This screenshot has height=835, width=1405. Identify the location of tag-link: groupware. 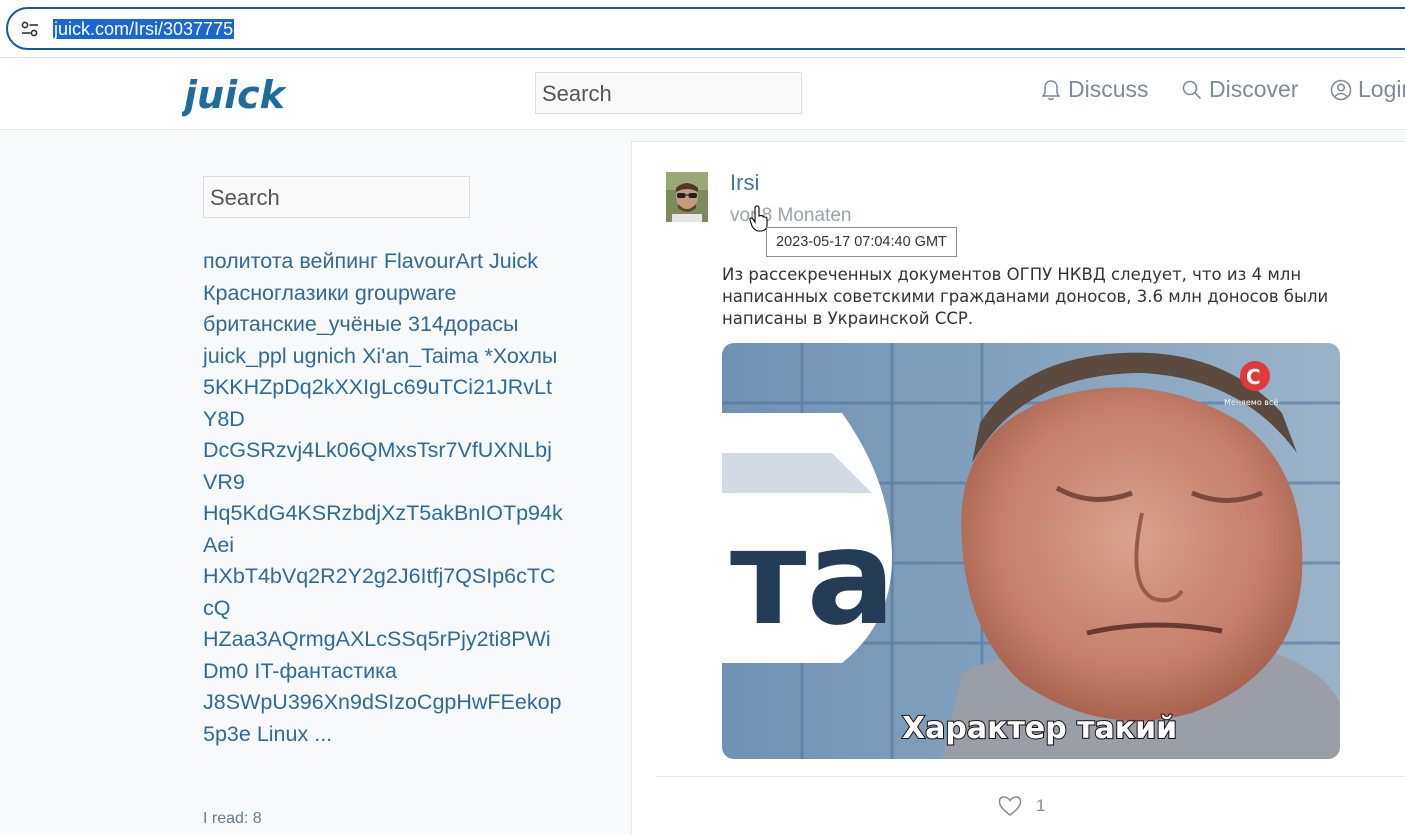
(406, 293).